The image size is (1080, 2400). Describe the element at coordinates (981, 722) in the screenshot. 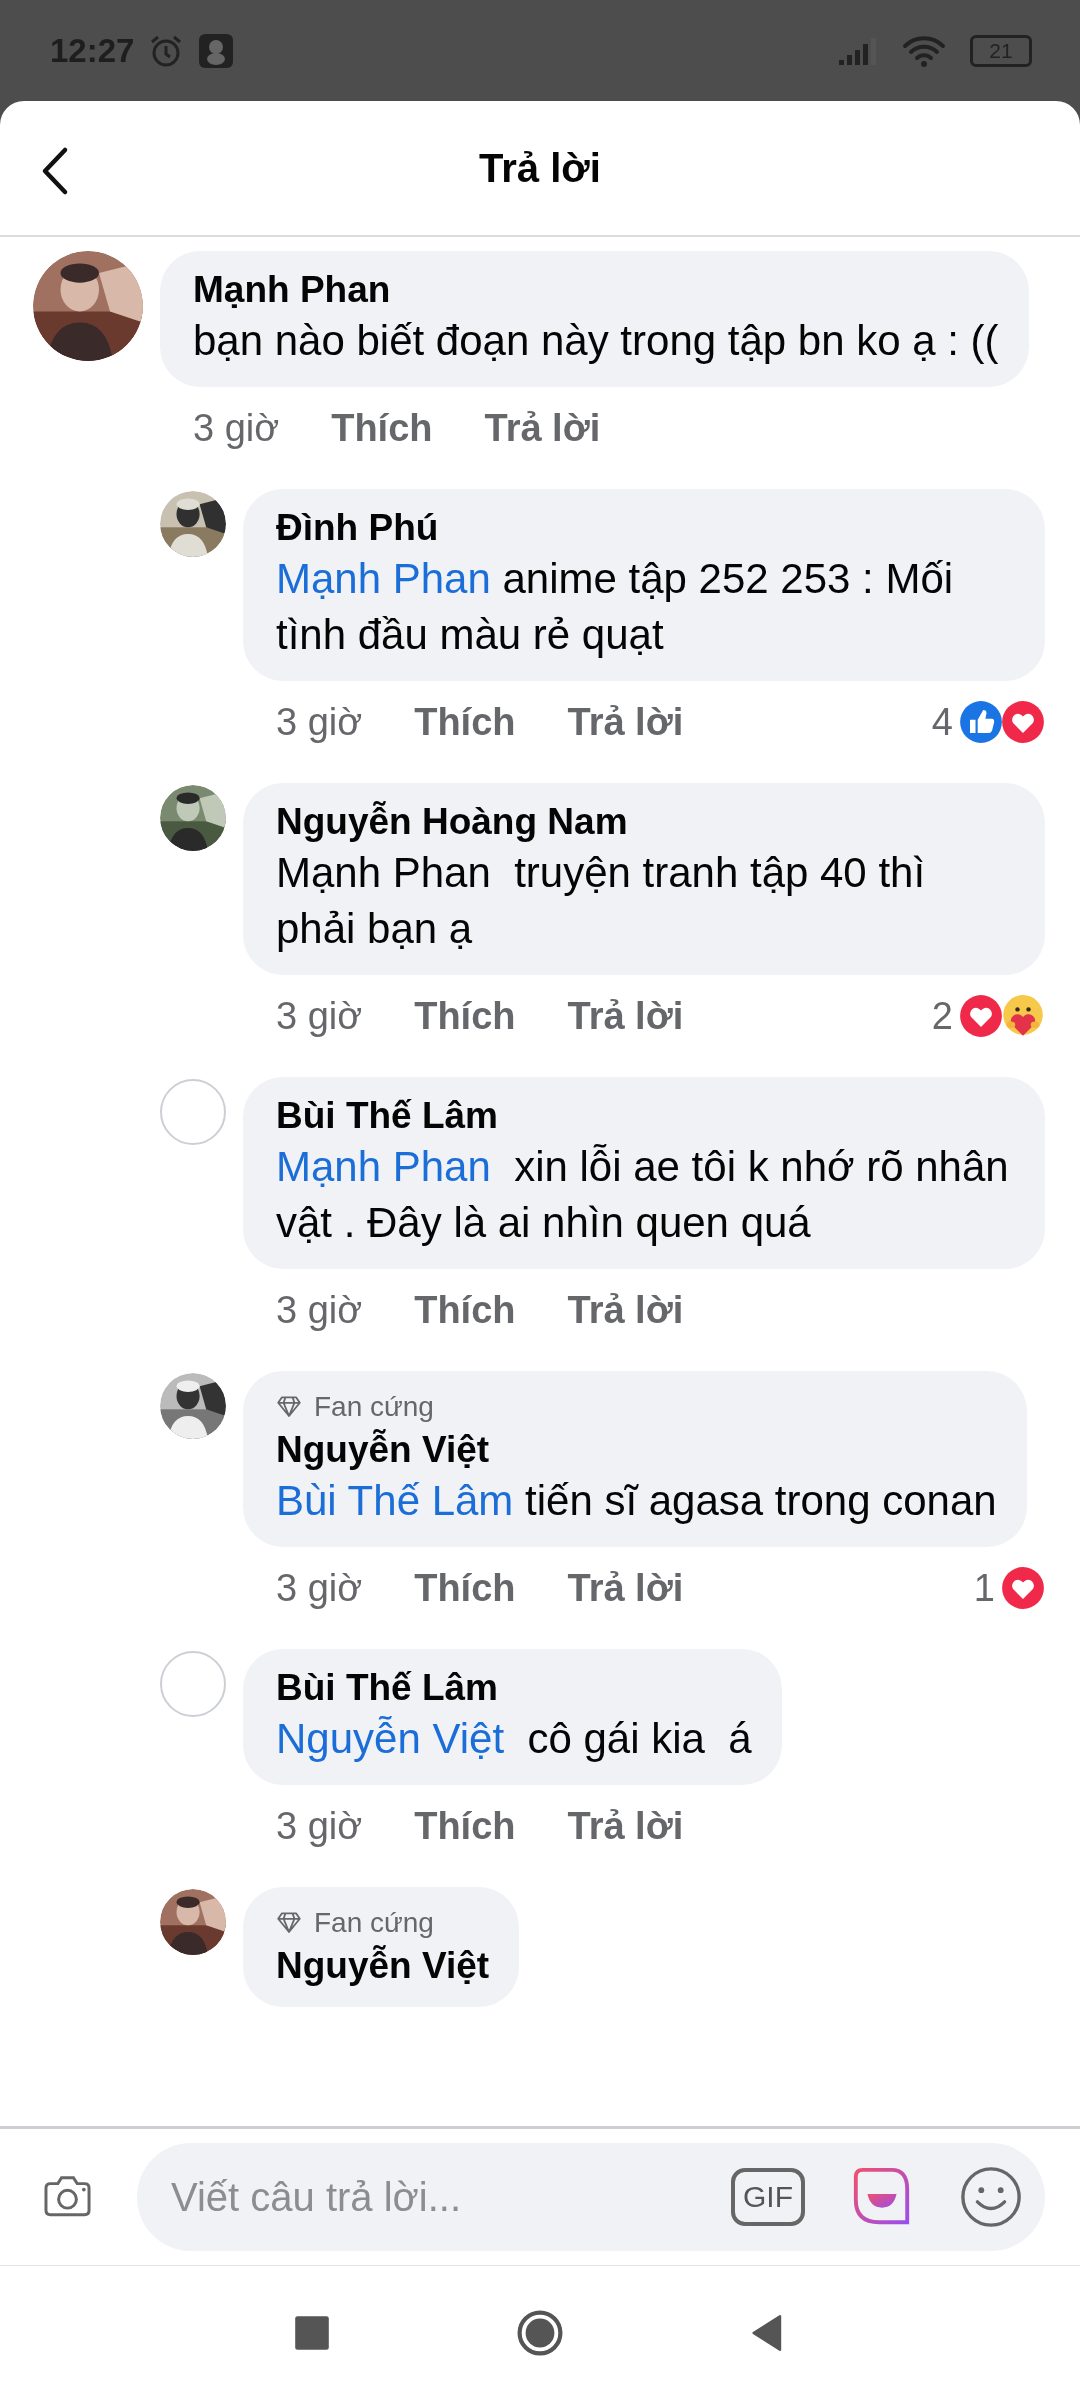

I see `reaction-like-icon` at that location.